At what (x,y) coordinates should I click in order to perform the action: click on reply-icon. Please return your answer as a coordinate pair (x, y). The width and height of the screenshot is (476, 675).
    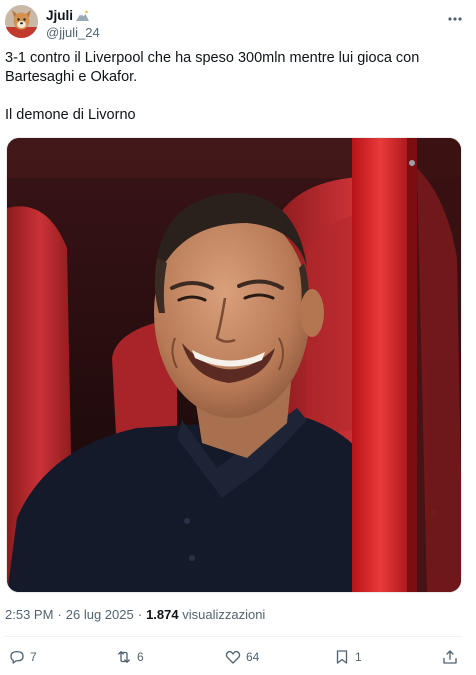
    Looking at the image, I should click on (17, 657).